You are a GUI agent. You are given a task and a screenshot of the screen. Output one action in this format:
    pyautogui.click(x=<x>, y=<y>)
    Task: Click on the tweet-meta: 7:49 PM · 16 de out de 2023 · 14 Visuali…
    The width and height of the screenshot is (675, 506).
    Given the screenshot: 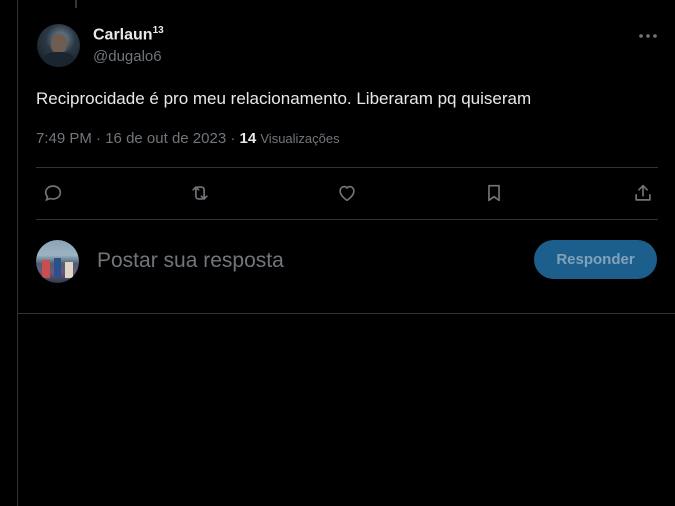 What is the action you would take?
    pyautogui.click(x=188, y=138)
    